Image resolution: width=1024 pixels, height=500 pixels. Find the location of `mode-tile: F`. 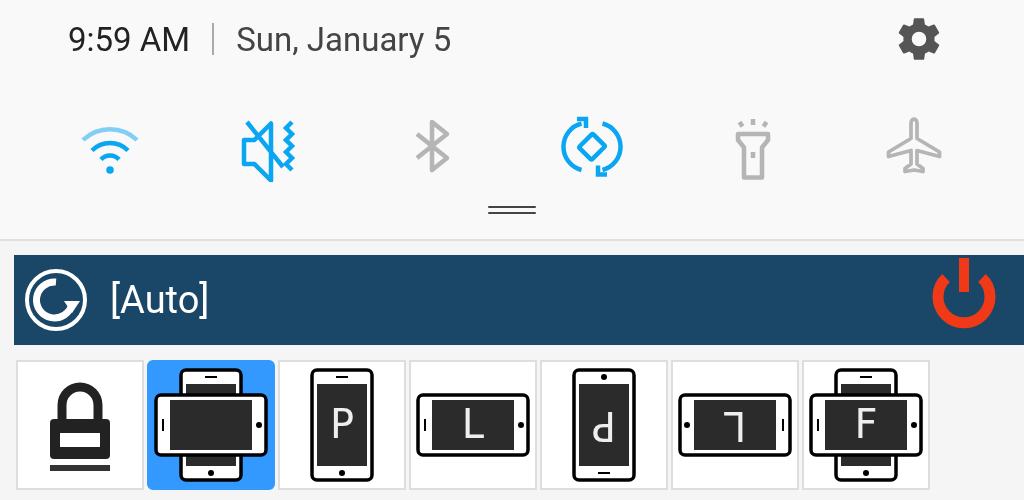

mode-tile: F is located at coordinates (866, 425).